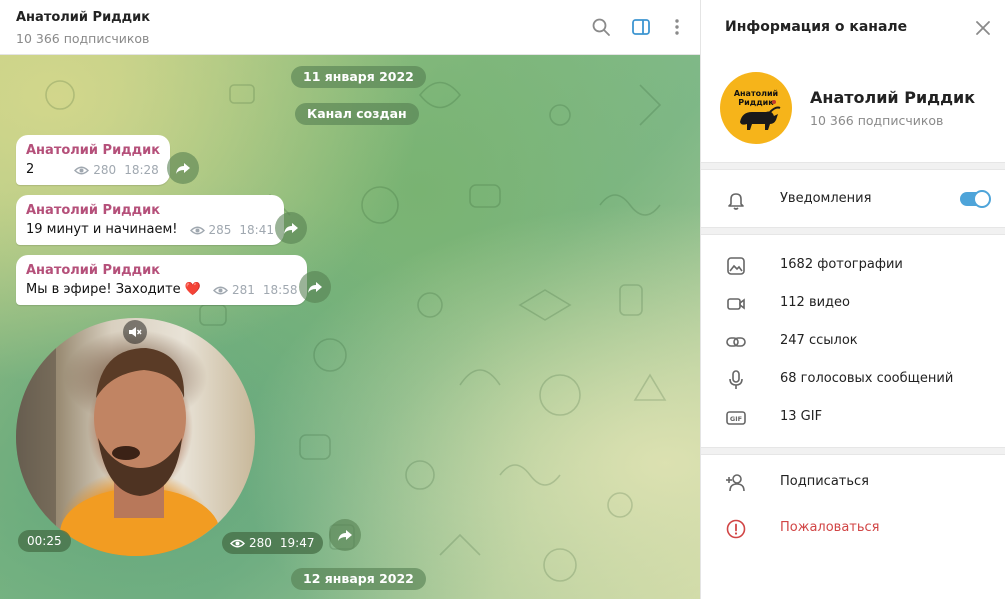  I want to click on media-row-videos: 112 видео, so click(853, 303).